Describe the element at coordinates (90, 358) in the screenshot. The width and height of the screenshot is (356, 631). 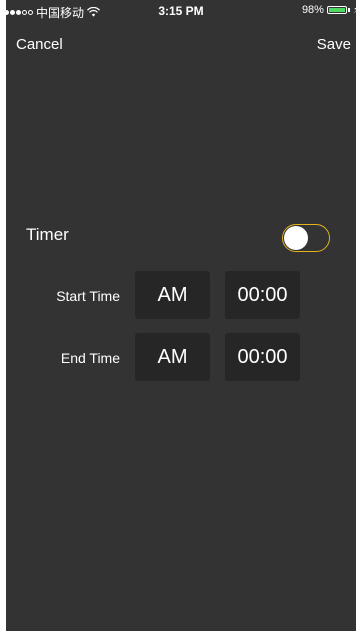
I see `end-time-label: End Time` at that location.